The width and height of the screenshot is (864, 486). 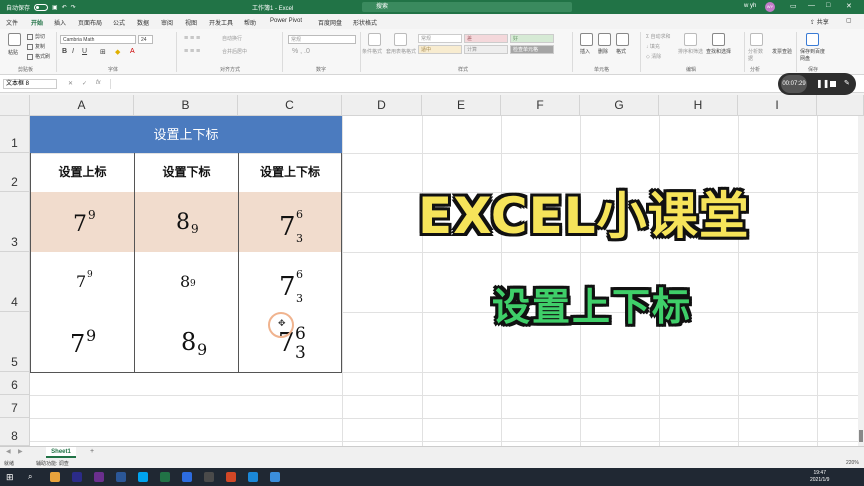 I want to click on search-icon: ⌕, so click(x=33, y=477).